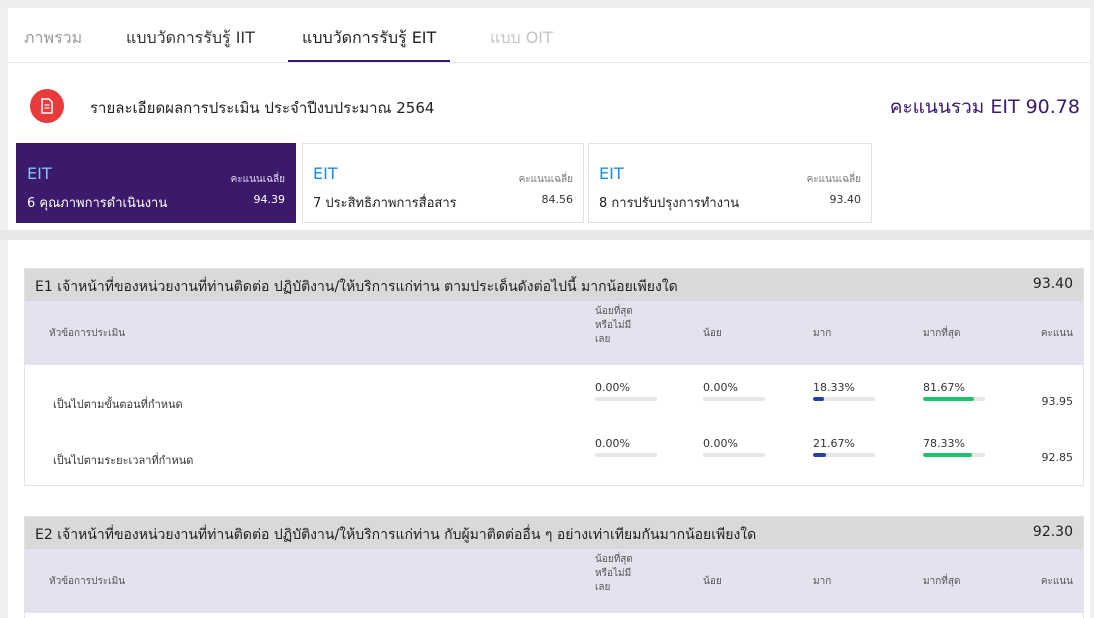  Describe the element at coordinates (1052, 284) in the screenshot. I see `section-score: 93.40` at that location.